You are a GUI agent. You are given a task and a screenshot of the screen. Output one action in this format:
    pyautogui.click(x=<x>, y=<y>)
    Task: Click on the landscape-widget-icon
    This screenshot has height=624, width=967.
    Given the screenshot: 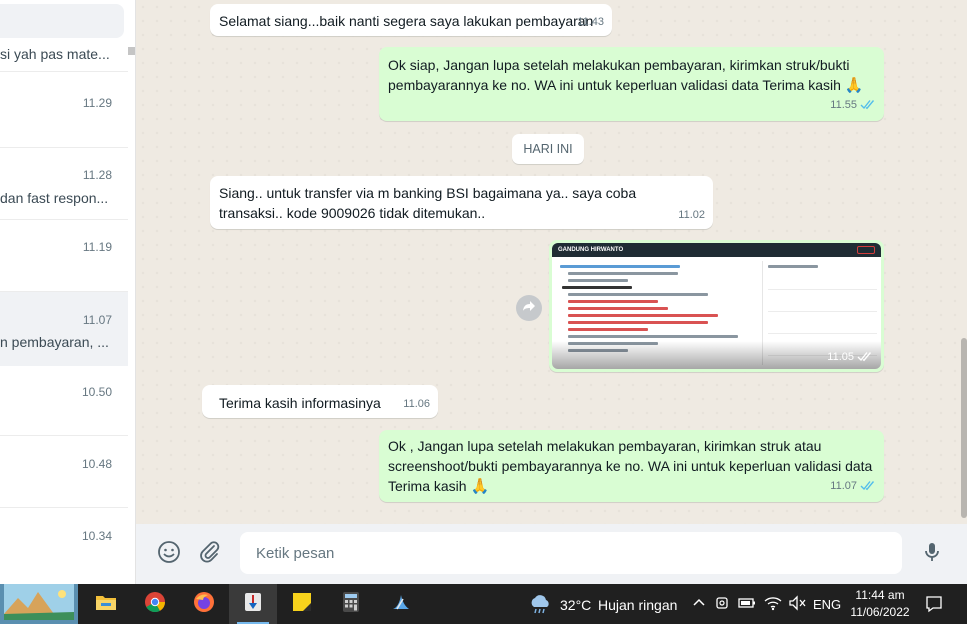 What is the action you would take?
    pyautogui.click(x=39, y=603)
    